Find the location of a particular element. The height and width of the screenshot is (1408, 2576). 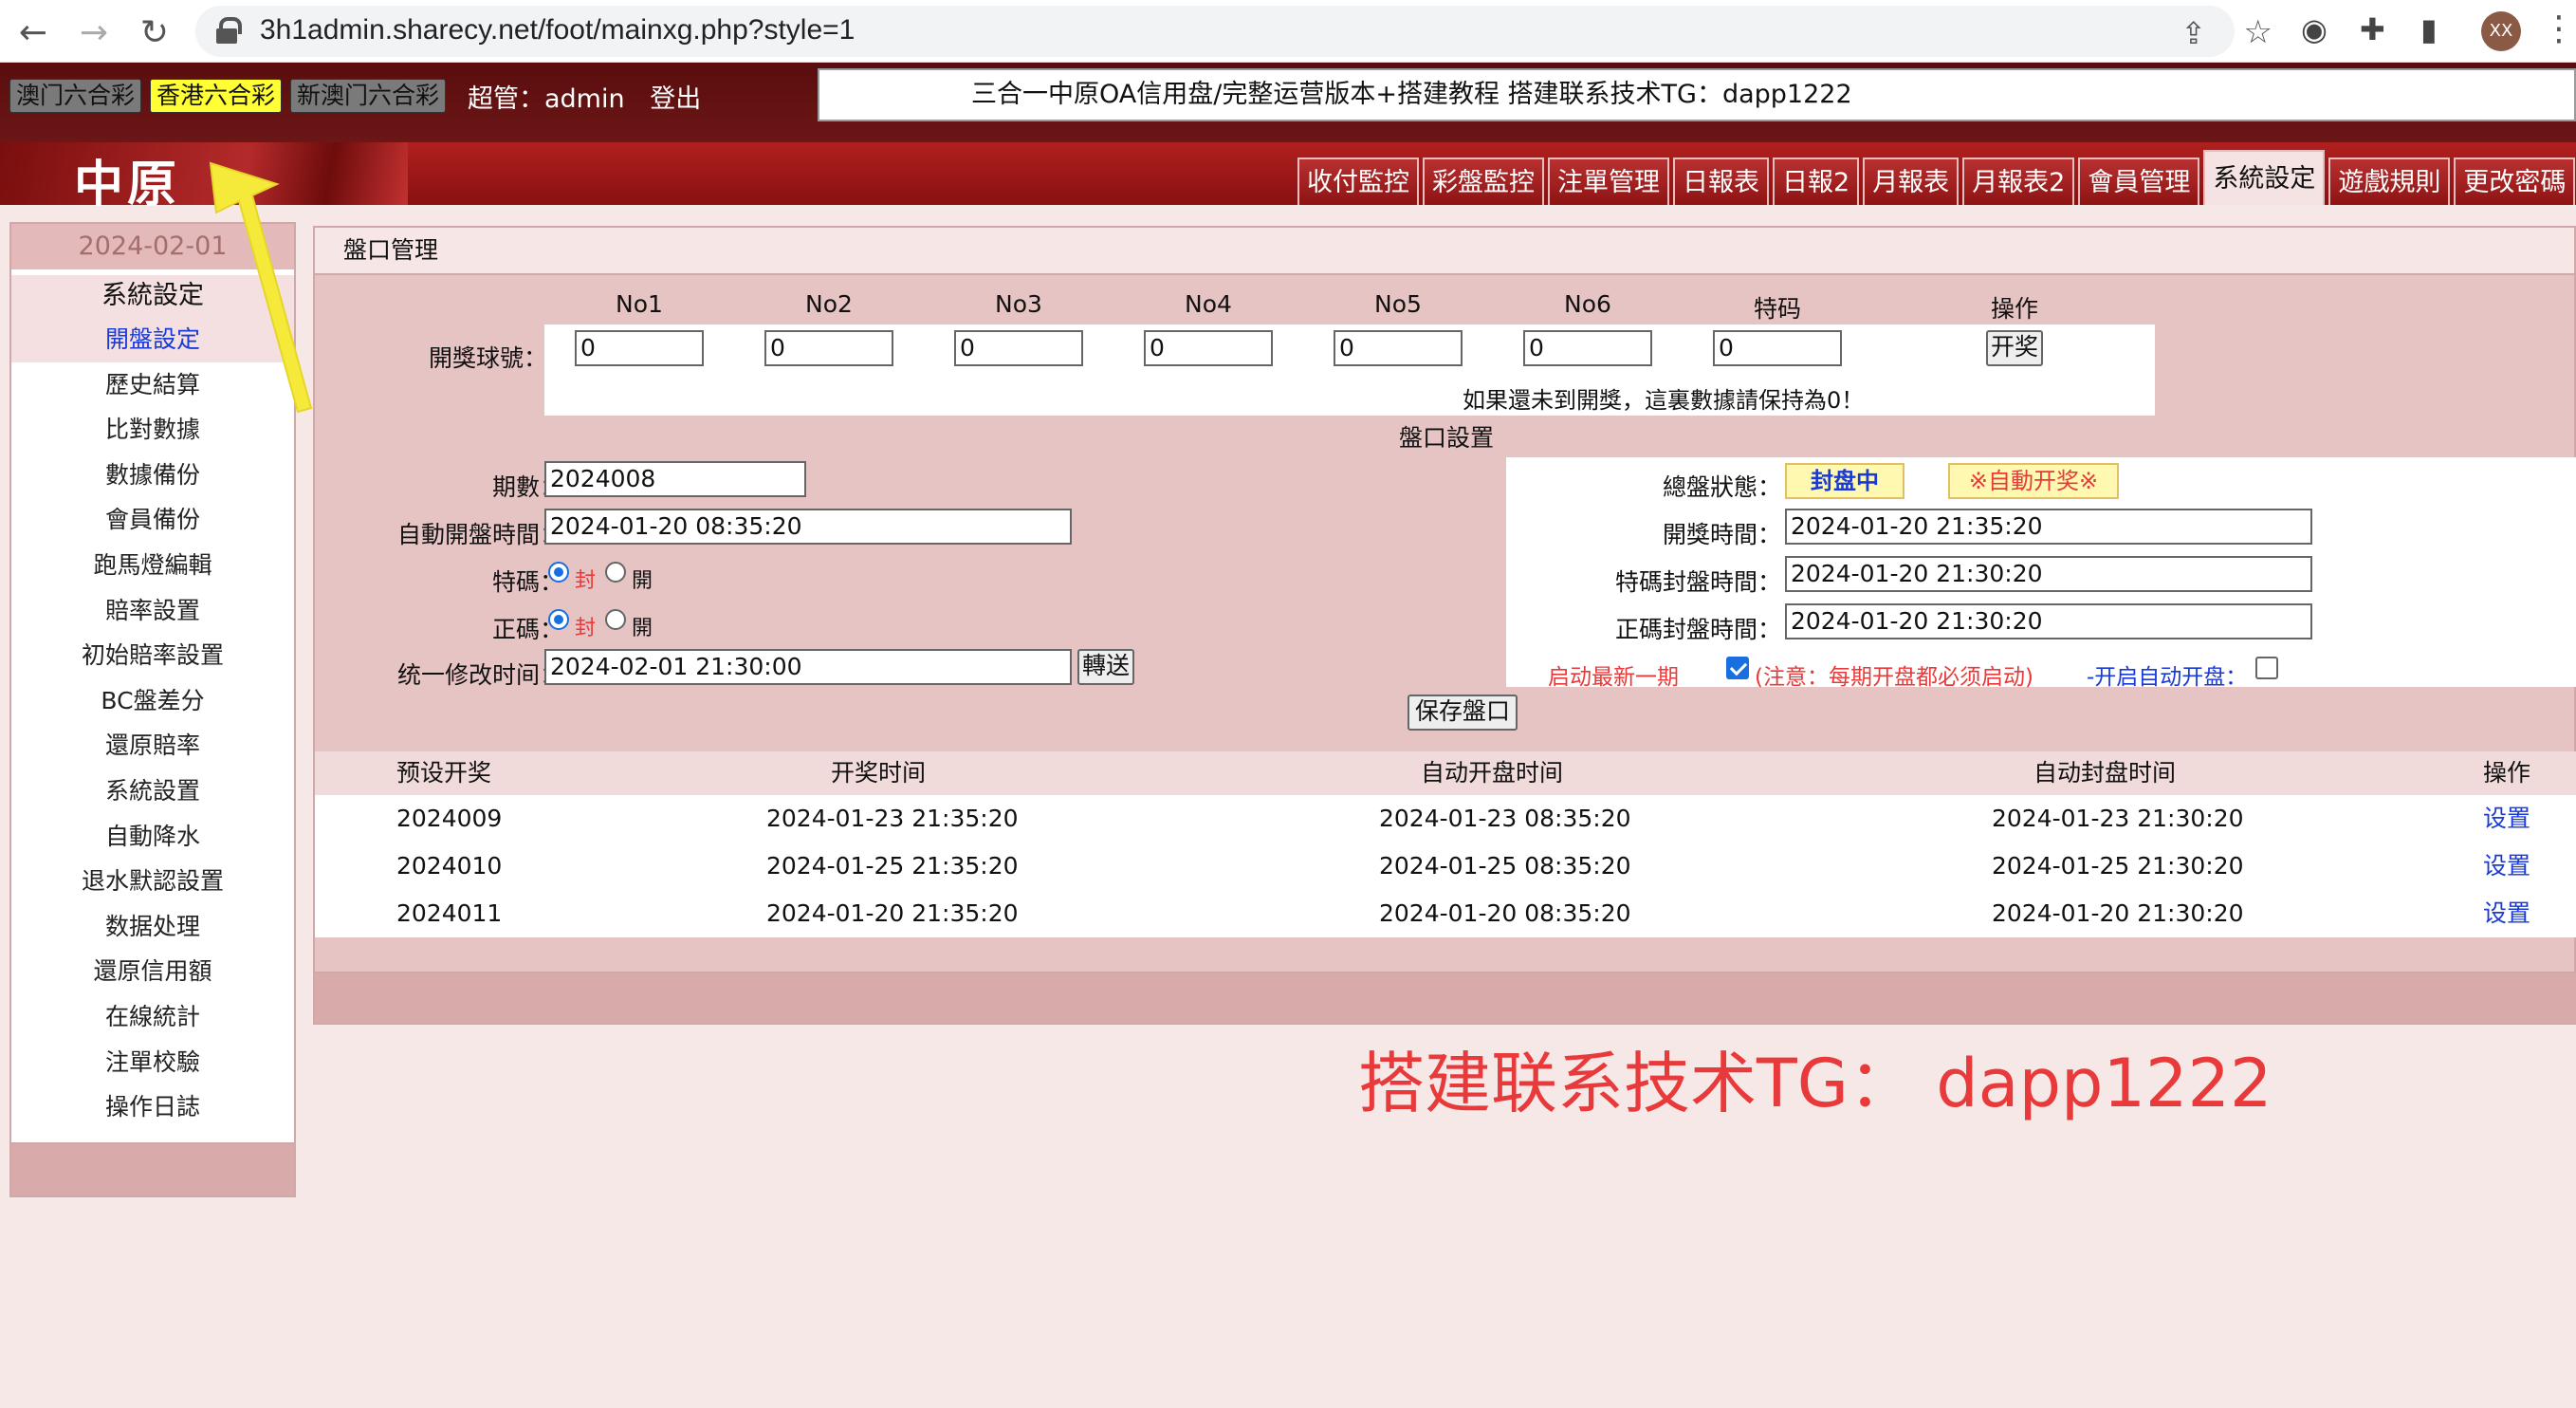

tab-daily-report-2: 日報2 is located at coordinates (1816, 181).